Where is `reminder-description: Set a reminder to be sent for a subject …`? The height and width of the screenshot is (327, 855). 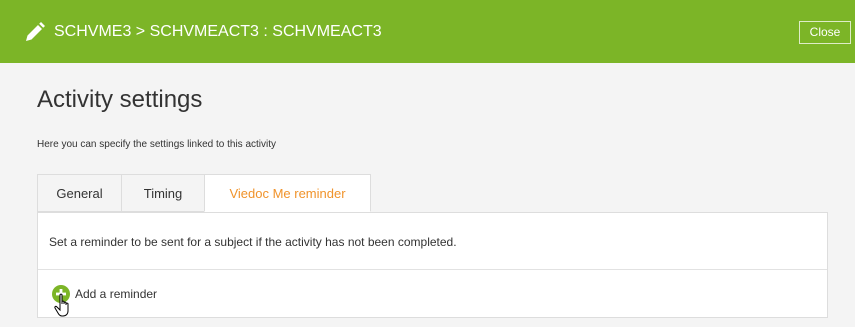
reminder-description: Set a reminder to be sent for a subject … is located at coordinates (253, 242).